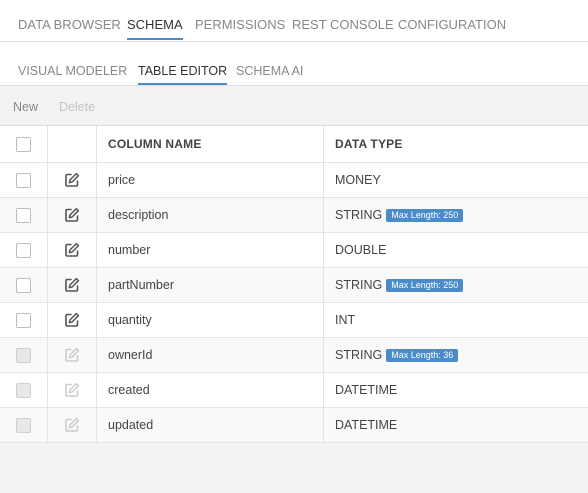 This screenshot has height=493, width=588. I want to click on column-name: partNumber, so click(141, 285).